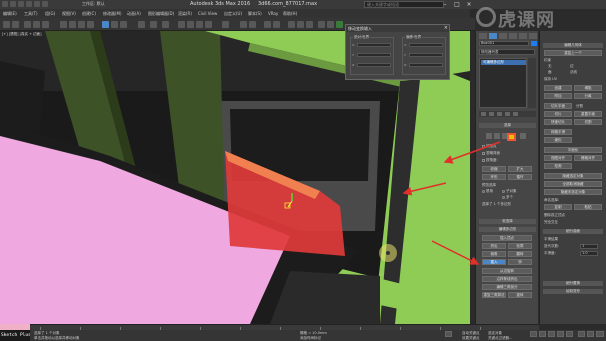 Image resolution: width=606 pixels, height=341 pixels. What do you see at coordinates (560, 334) in the screenshot?
I see `next-frame-icon` at bounding box center [560, 334].